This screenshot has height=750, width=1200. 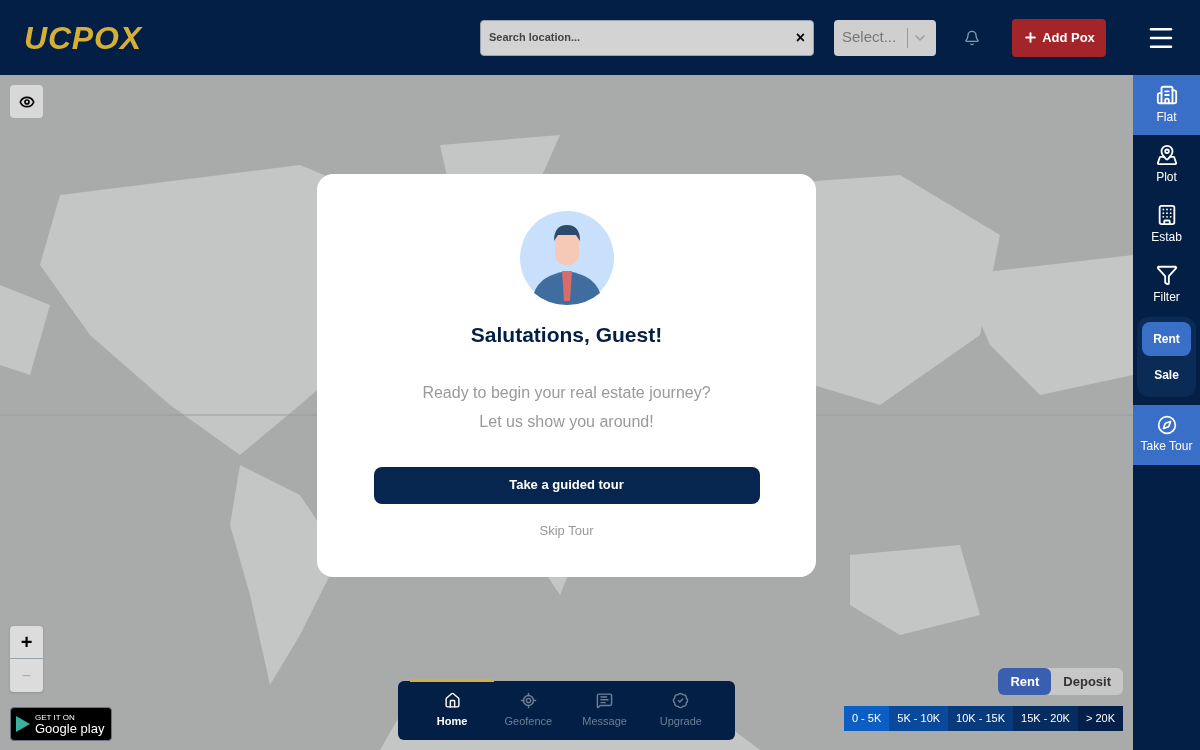 What do you see at coordinates (1166, 425) in the screenshot?
I see `compass-icon` at bounding box center [1166, 425].